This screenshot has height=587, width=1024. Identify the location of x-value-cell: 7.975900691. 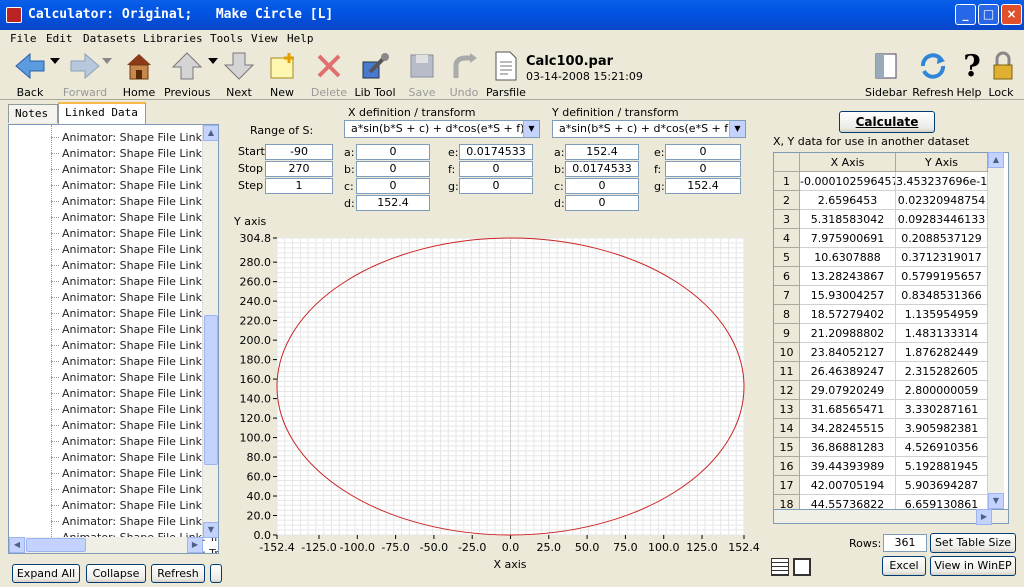
(848, 238).